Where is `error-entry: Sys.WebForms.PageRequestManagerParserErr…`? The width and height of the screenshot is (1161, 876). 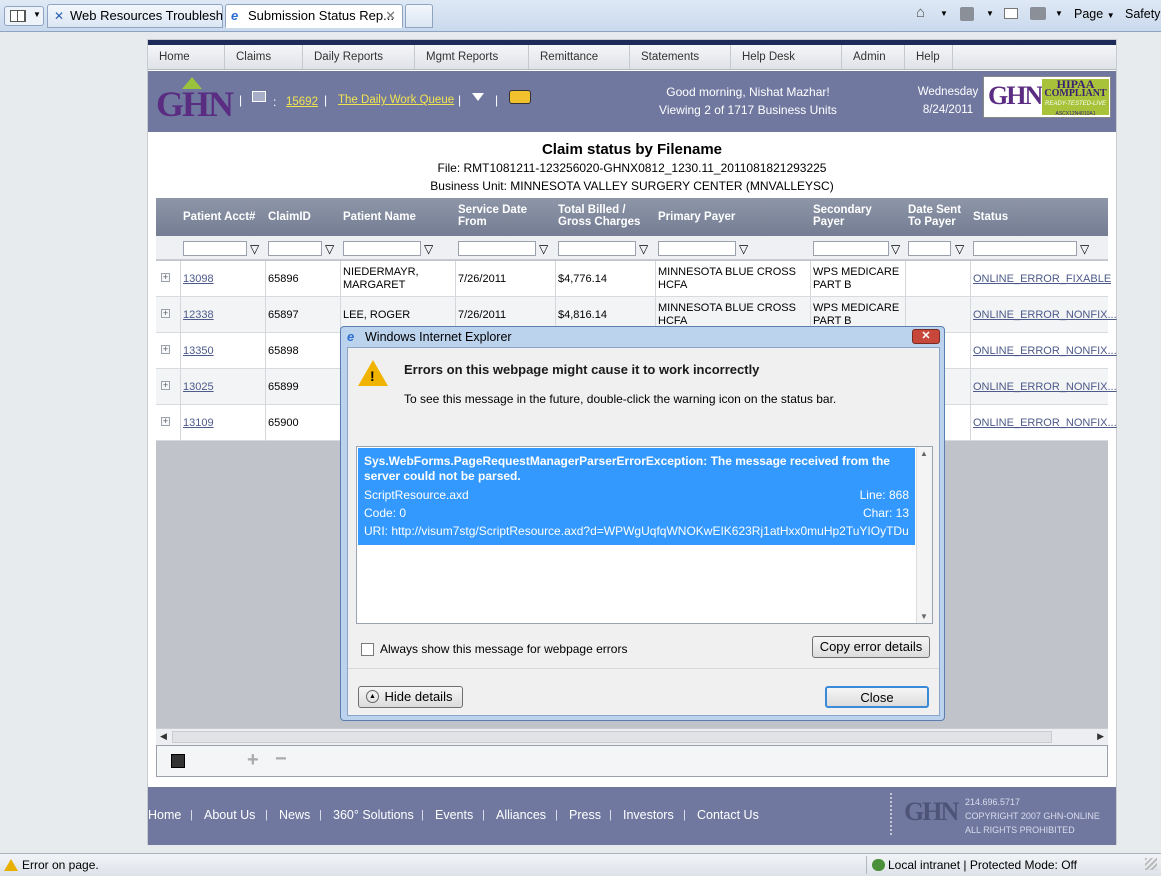
error-entry: Sys.WebForms.PageRequestManagerParserErr… is located at coordinates (636, 496).